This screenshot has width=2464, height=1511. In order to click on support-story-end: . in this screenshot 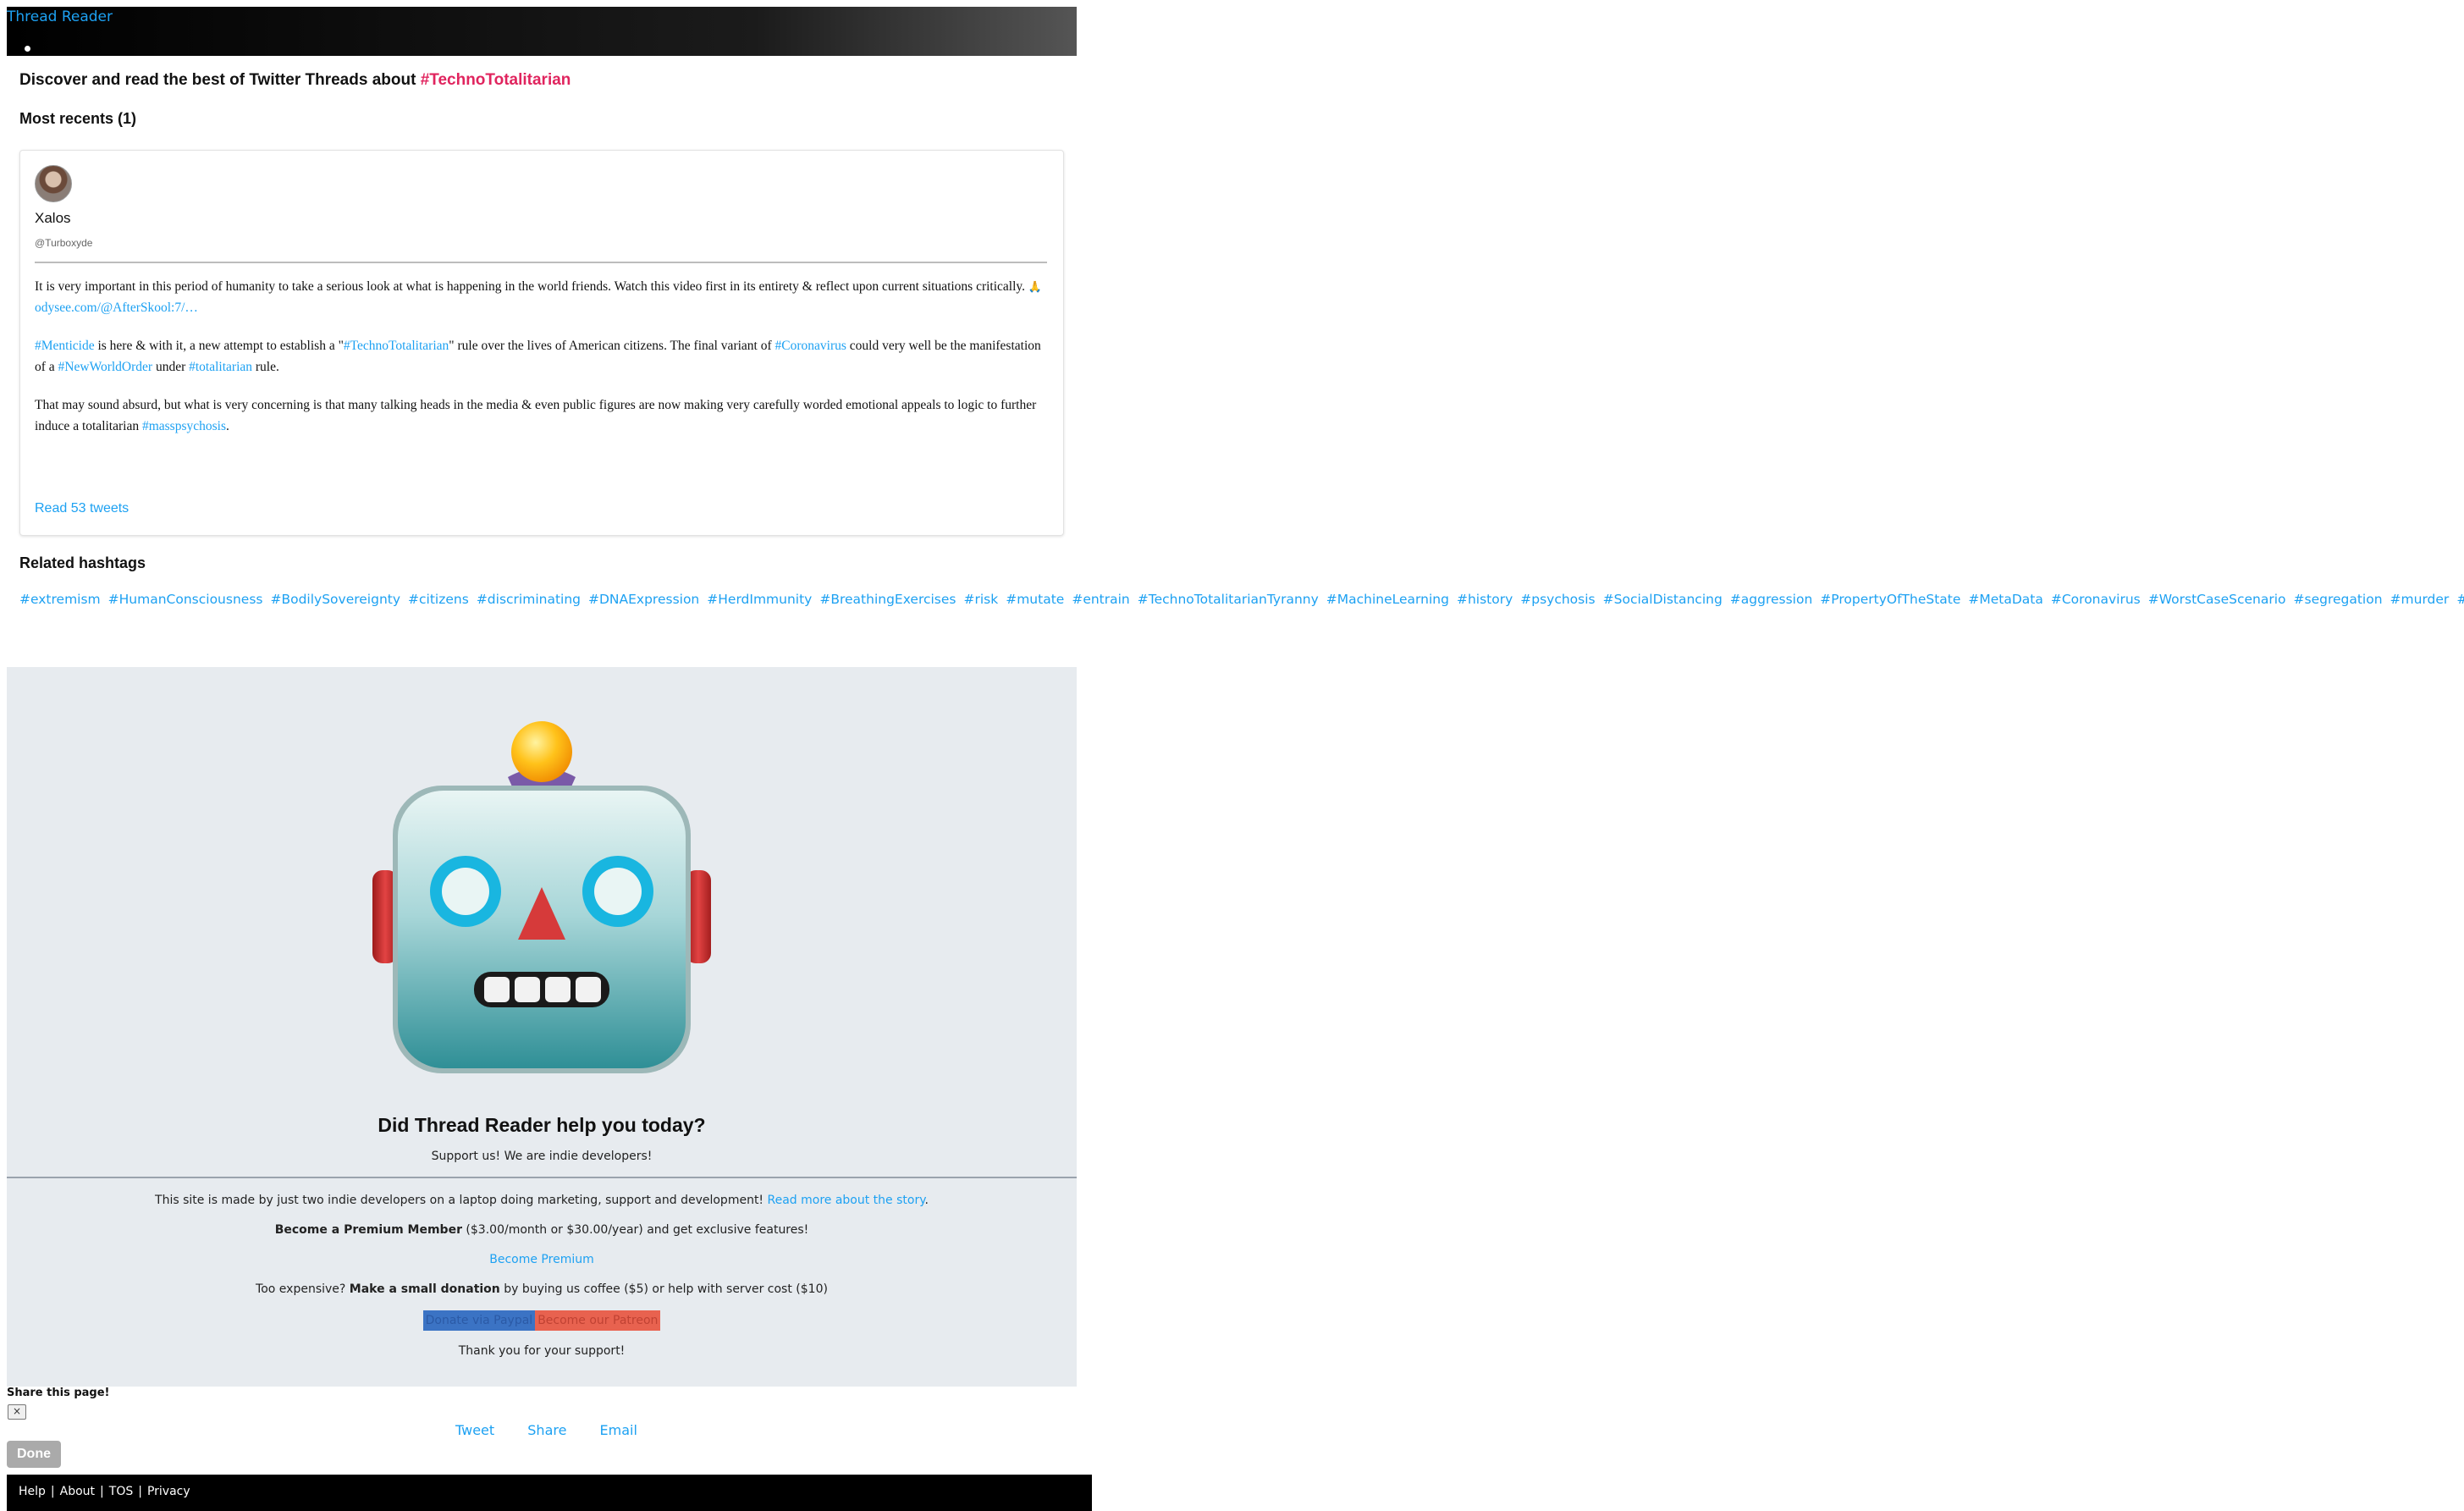, I will do `click(926, 1200)`.